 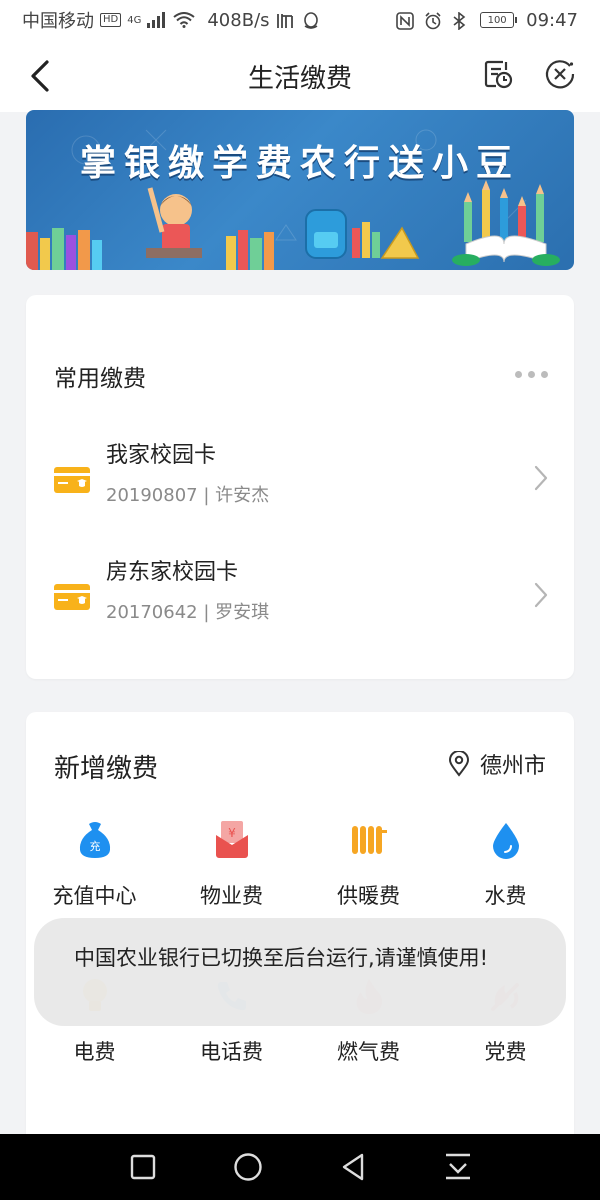 I want to click on back-nav-button, so click(x=353, y=1167).